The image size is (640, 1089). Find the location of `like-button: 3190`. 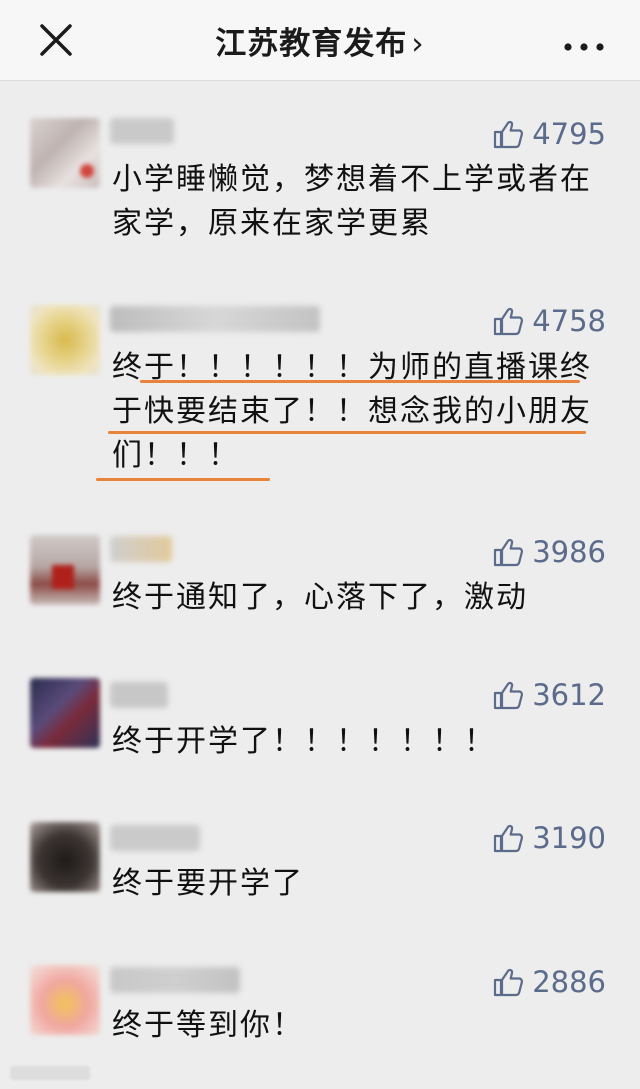

like-button: 3190 is located at coordinates (549, 838).